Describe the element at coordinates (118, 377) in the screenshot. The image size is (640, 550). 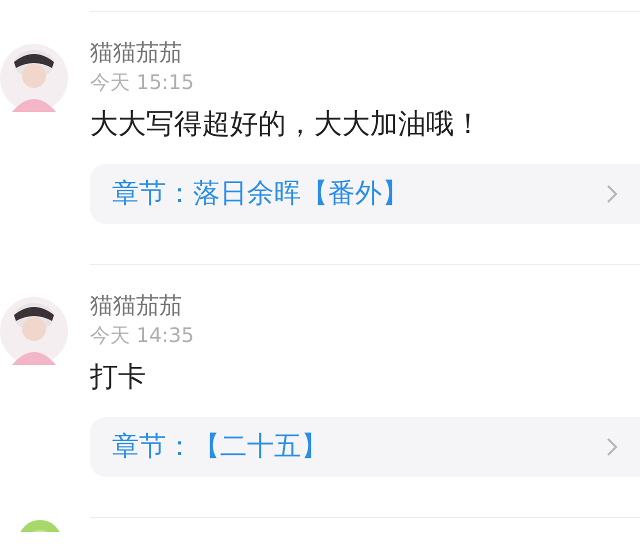
I see `comment-text: 打卡` at that location.